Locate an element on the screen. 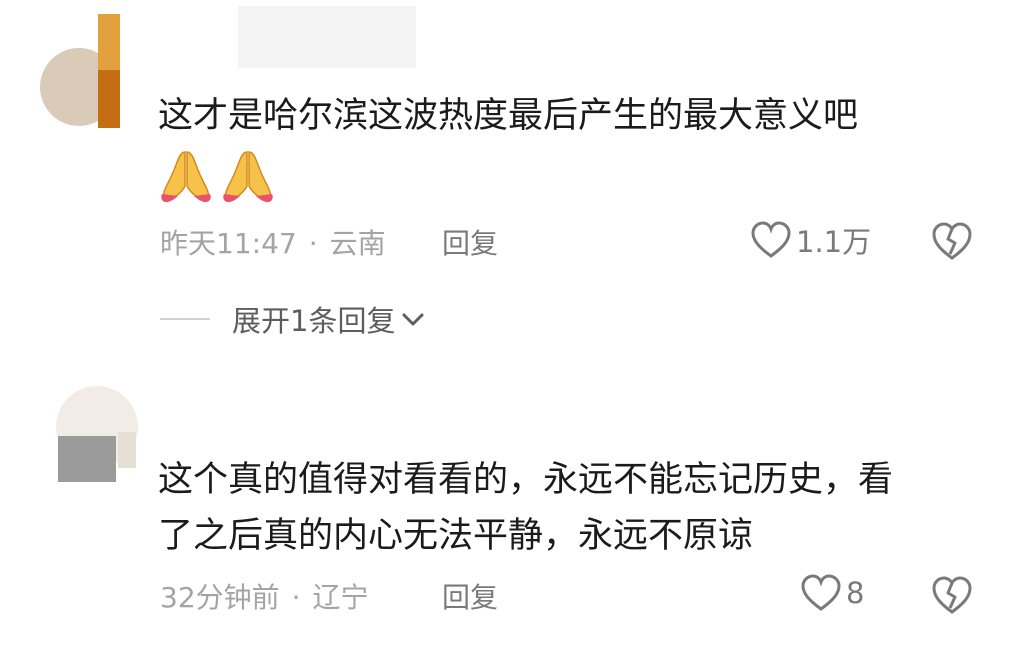 This screenshot has width=1024, height=654. like-count: 1.1万 is located at coordinates (834, 242).